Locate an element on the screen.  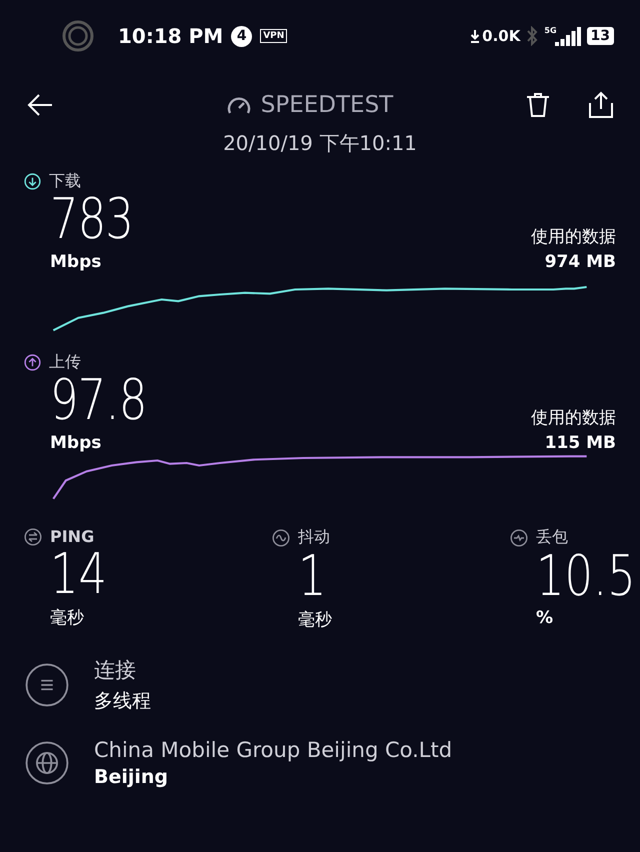
notification-count: 4 is located at coordinates (241, 36).